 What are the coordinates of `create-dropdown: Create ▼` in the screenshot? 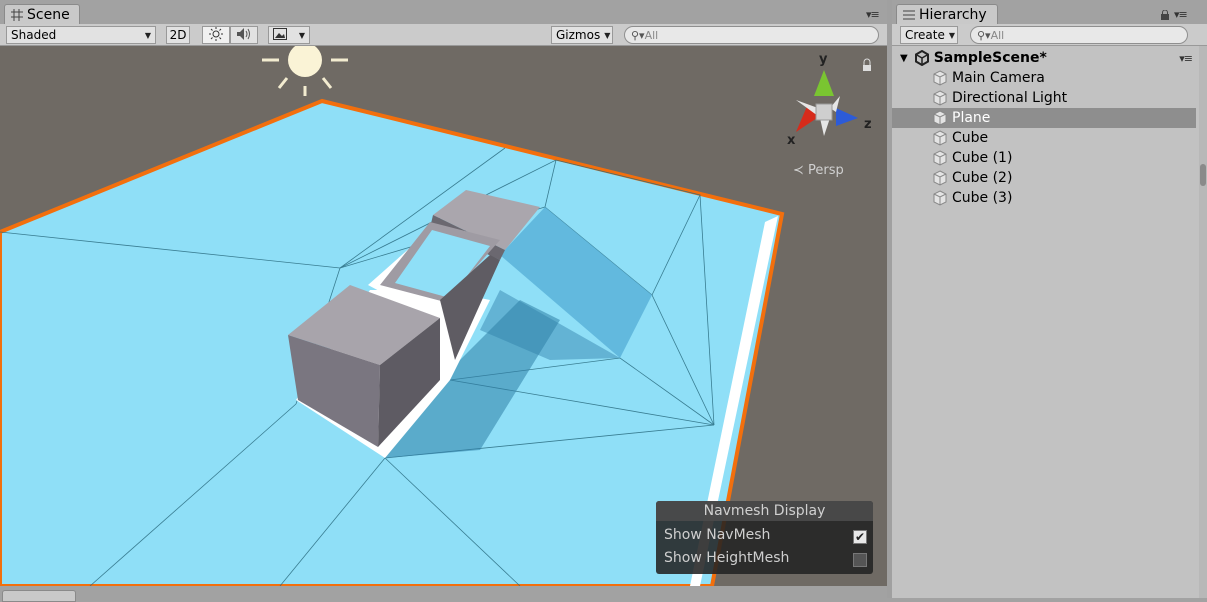 It's located at (929, 35).